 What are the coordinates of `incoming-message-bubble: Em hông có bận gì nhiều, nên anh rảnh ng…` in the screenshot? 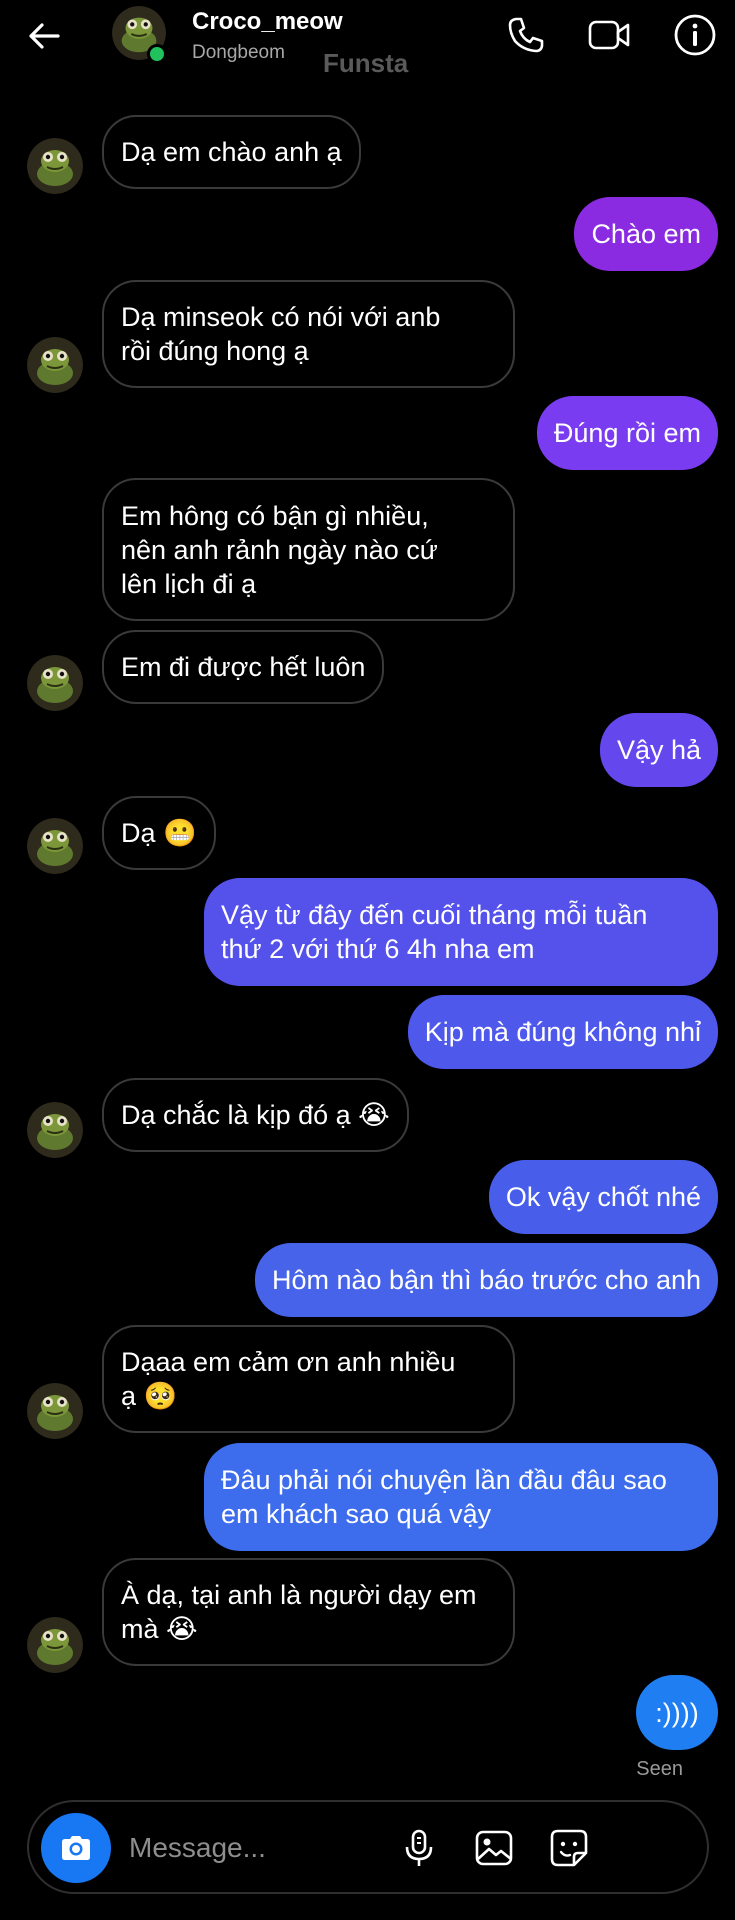 It's located at (308, 549).